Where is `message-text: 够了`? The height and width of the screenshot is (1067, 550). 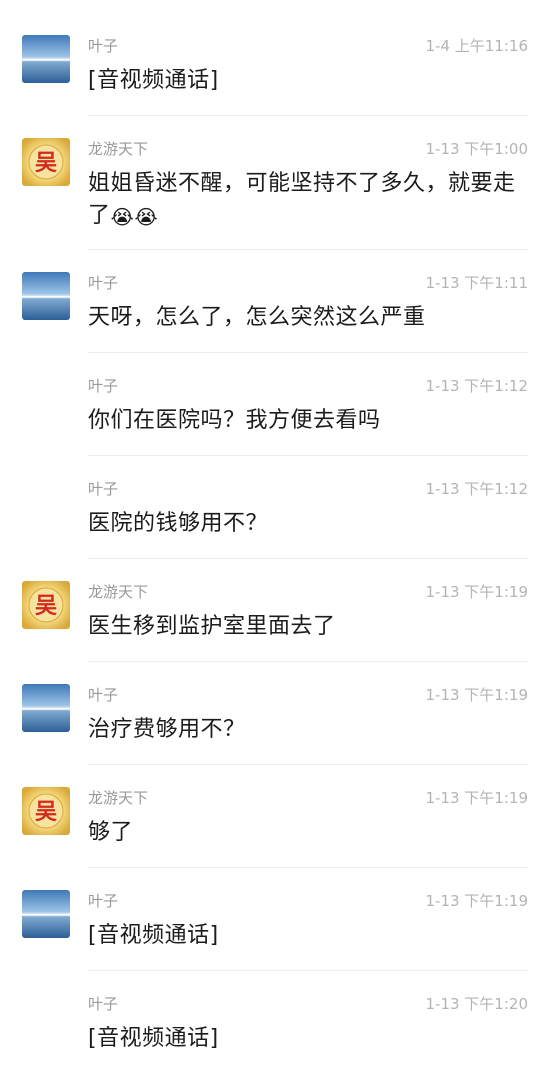 message-text: 够了 is located at coordinates (111, 832).